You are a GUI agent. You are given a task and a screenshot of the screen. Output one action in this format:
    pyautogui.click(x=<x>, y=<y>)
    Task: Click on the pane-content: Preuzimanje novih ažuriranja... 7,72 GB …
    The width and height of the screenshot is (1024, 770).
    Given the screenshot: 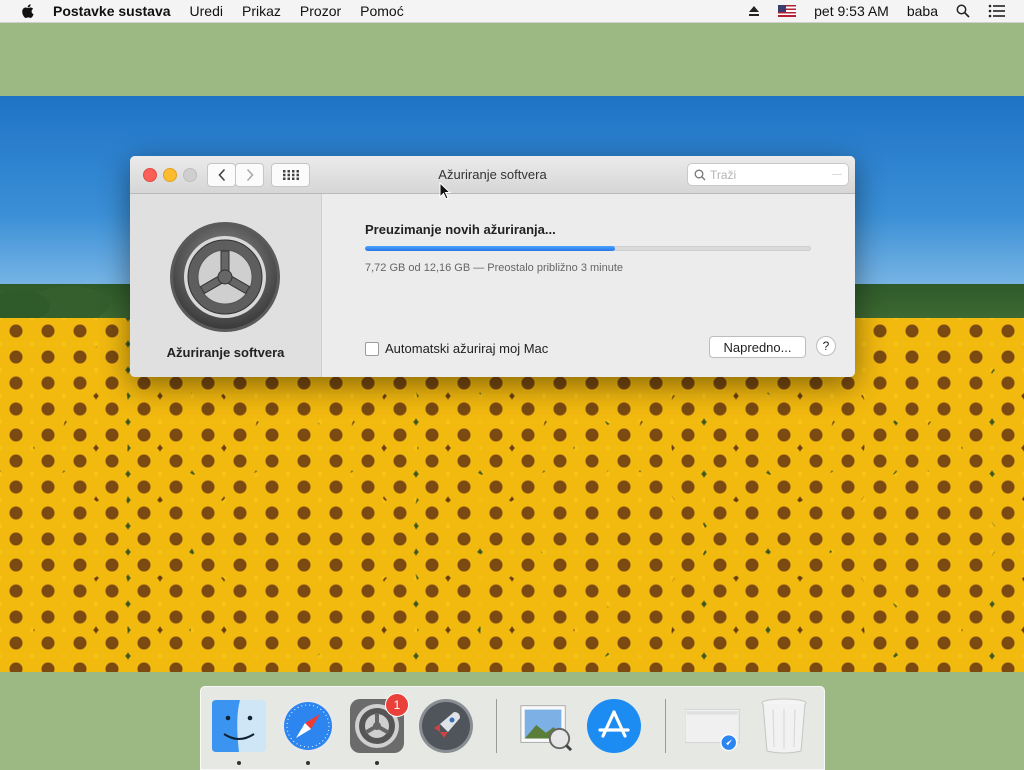 What is the action you would take?
    pyautogui.click(x=588, y=285)
    